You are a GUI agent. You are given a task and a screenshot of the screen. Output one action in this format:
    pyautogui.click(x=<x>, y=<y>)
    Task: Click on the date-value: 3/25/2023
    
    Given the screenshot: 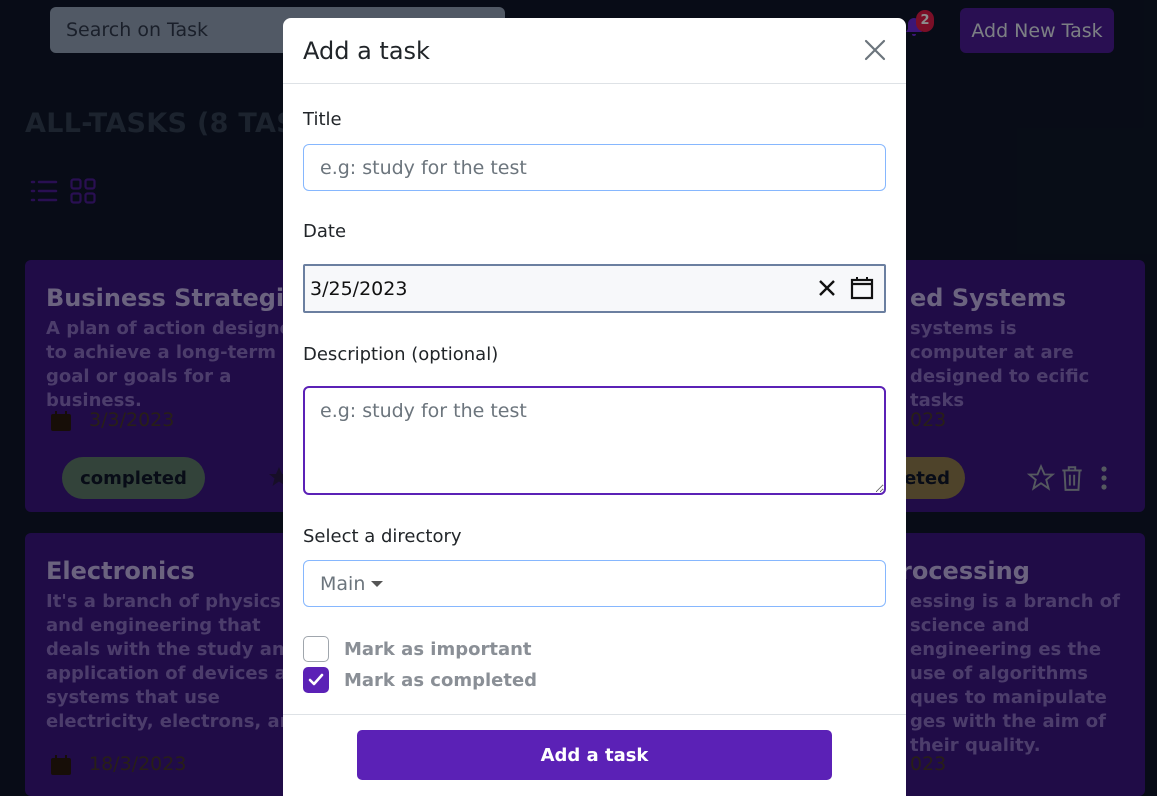 What is the action you would take?
    pyautogui.click(x=359, y=288)
    